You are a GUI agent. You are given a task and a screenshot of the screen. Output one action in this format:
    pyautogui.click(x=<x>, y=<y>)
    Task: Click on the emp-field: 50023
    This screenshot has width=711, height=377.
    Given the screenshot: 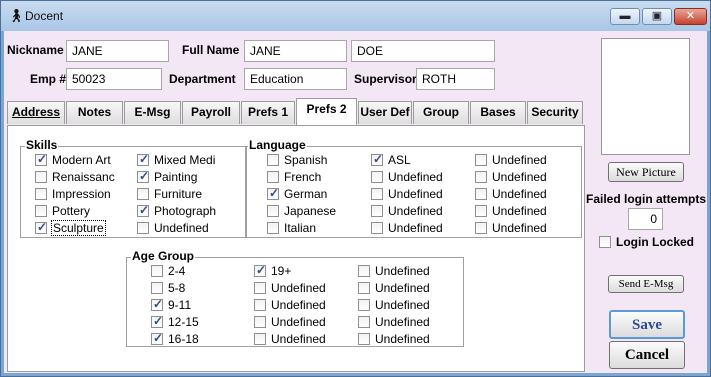 What is the action you would take?
    pyautogui.click(x=114, y=79)
    